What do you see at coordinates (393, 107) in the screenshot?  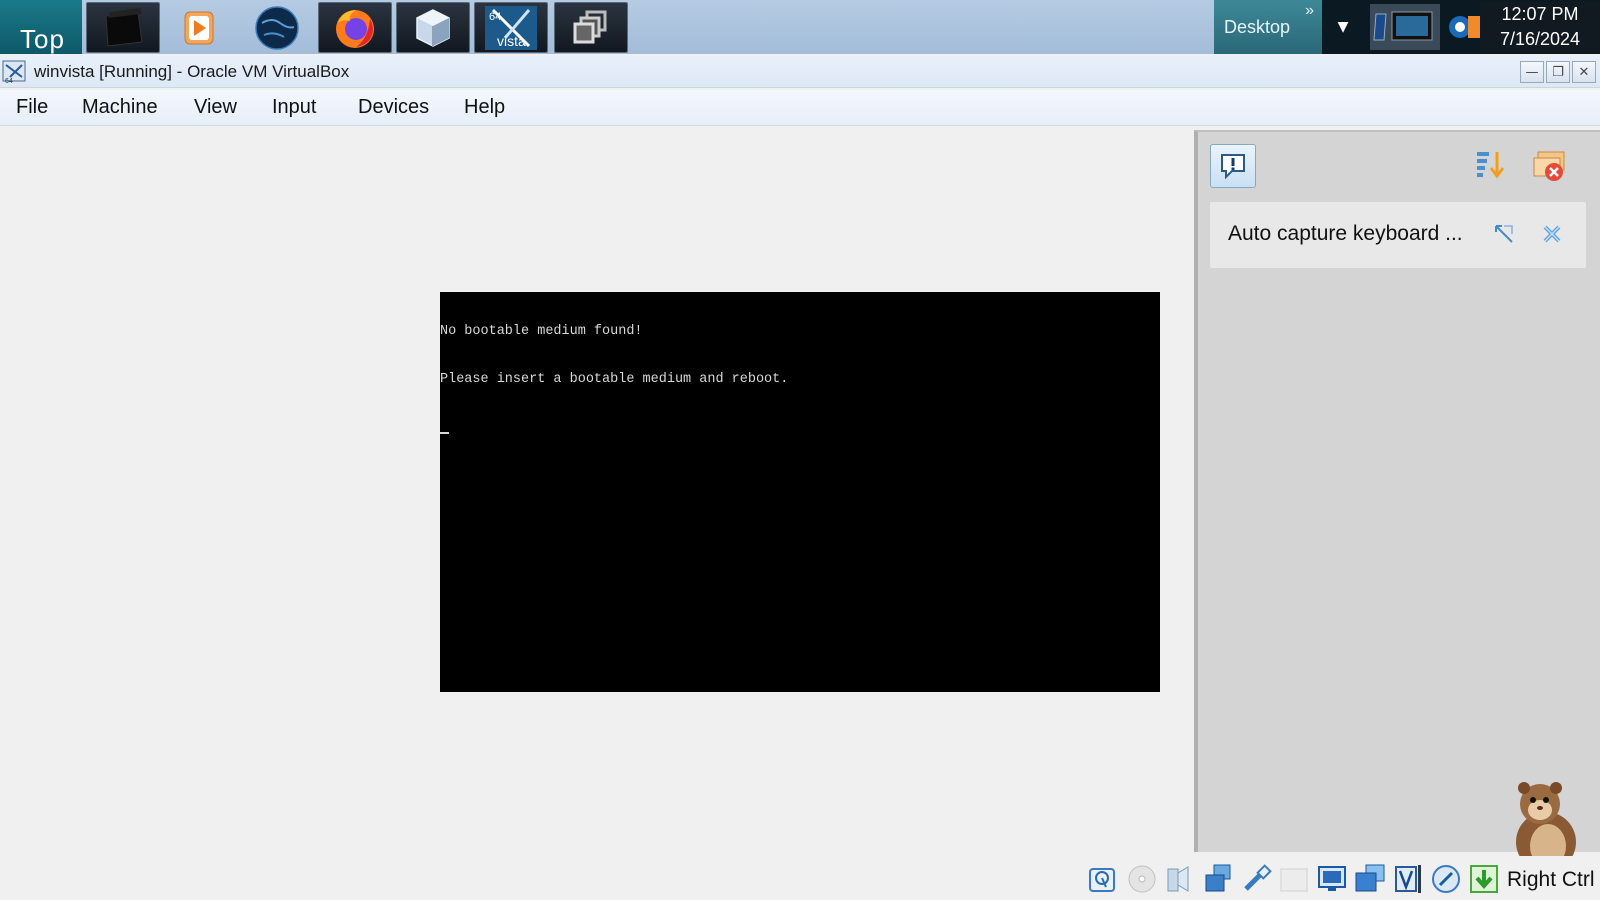 I see `menu-devices: Devices` at bounding box center [393, 107].